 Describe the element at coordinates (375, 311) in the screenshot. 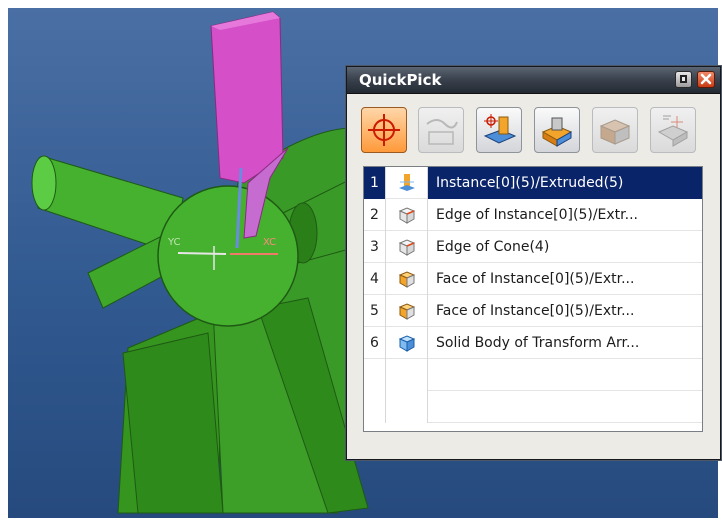

I see `item-index: 5` at that location.